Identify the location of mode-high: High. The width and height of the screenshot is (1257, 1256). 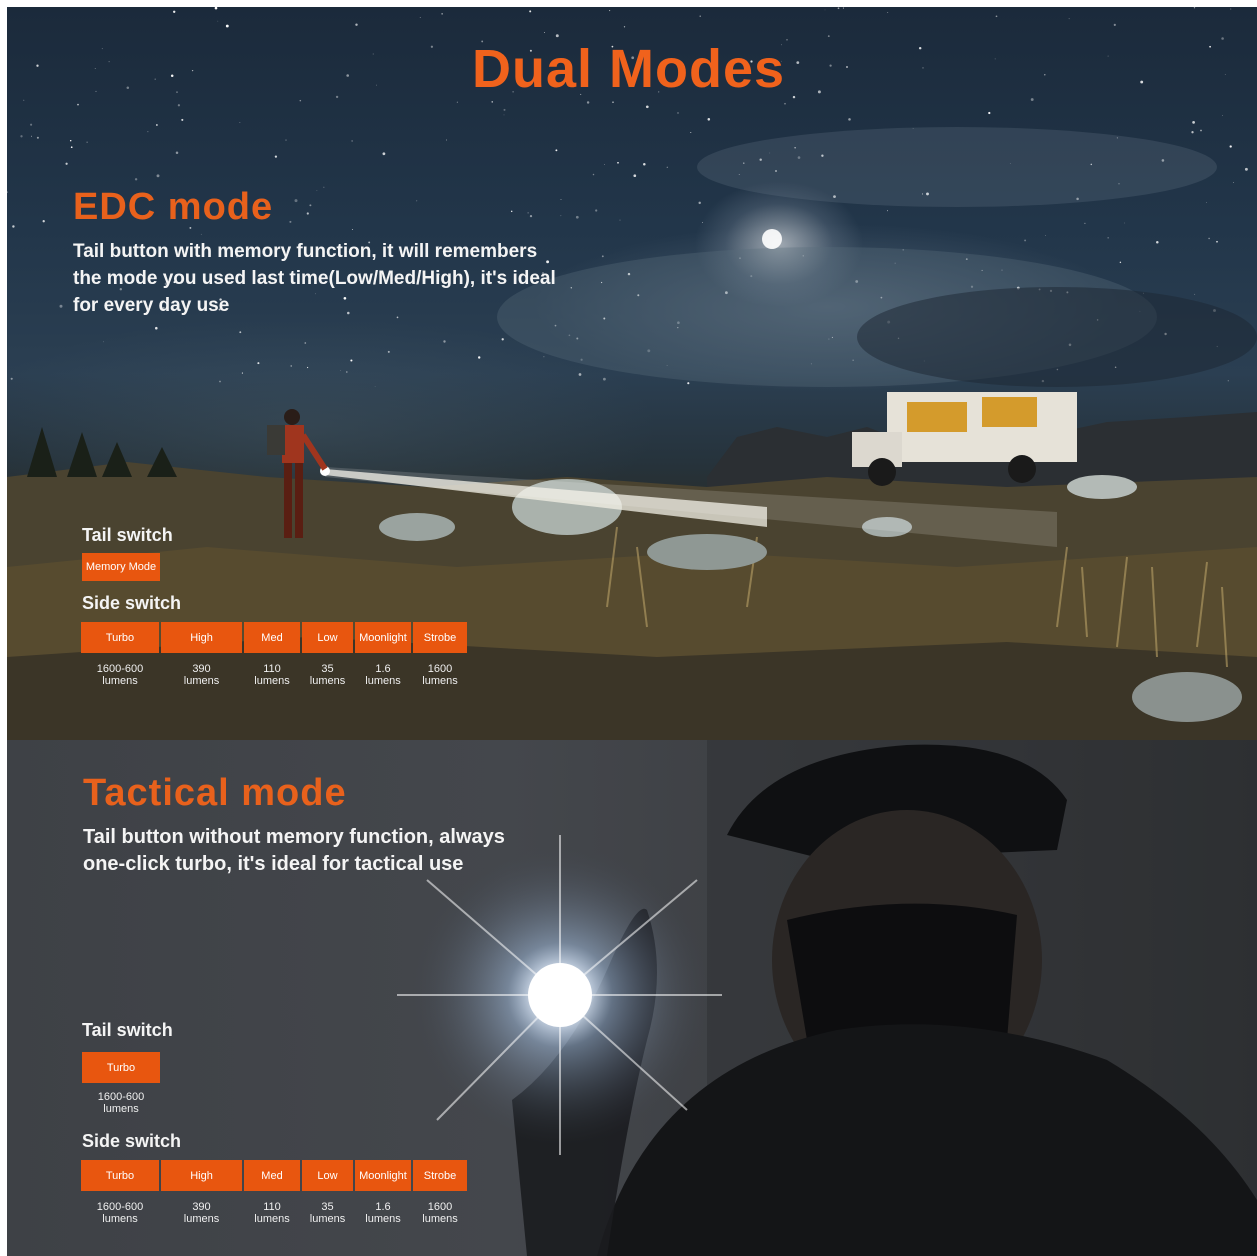
(201, 1175).